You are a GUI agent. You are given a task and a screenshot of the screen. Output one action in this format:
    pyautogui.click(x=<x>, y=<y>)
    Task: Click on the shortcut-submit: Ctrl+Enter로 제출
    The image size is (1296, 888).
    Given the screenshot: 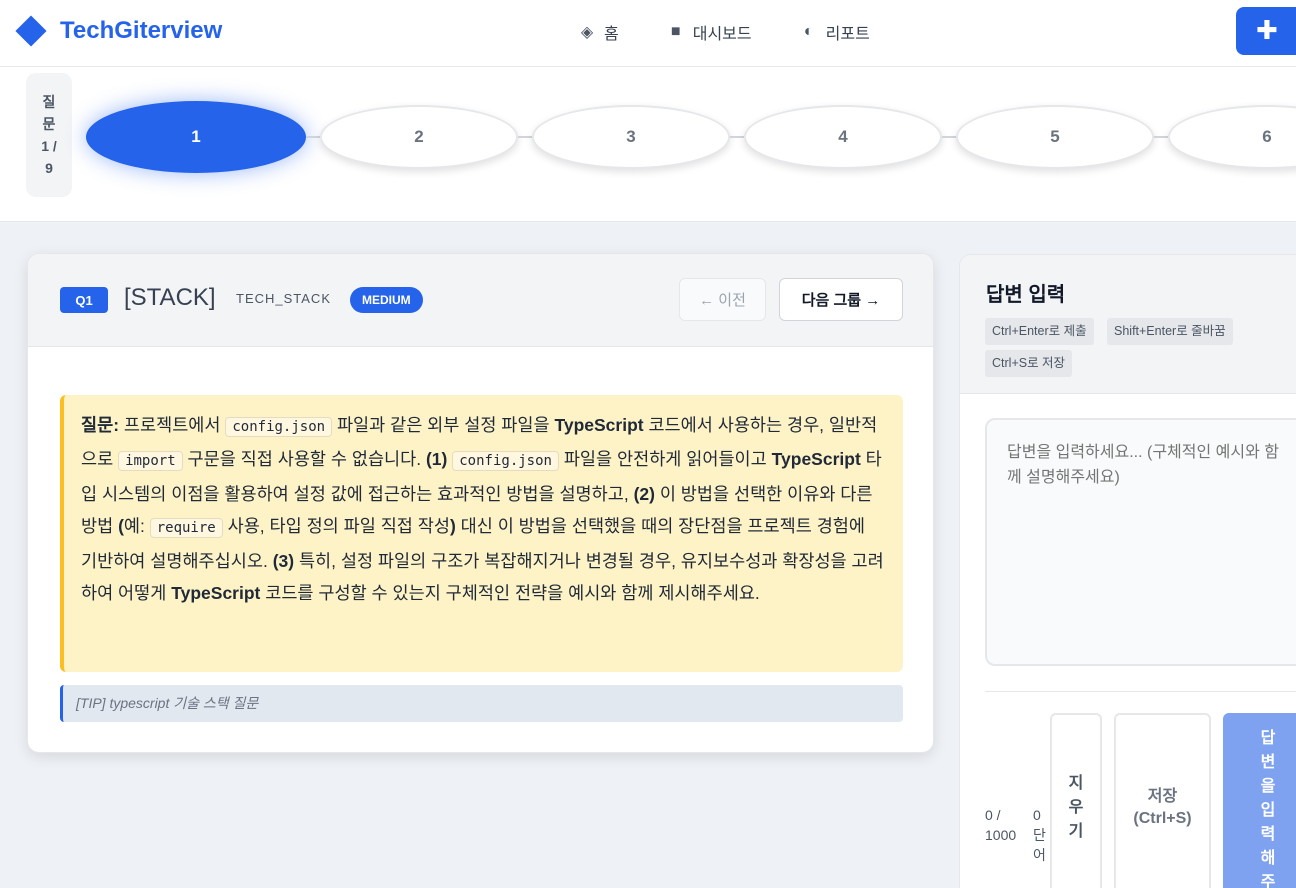 What is the action you would take?
    pyautogui.click(x=1039, y=331)
    